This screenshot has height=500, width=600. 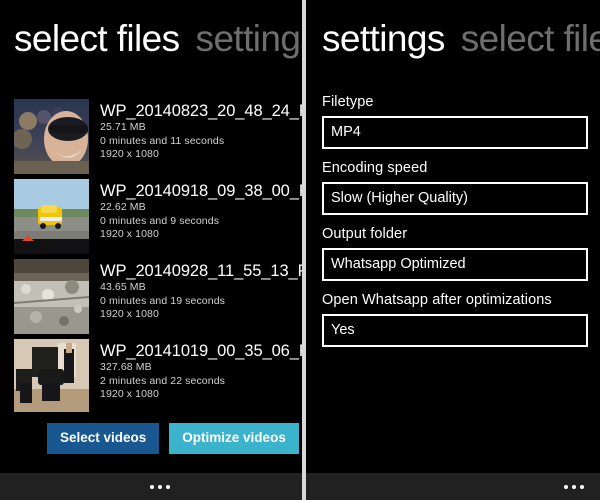 What do you see at coordinates (375, 168) in the screenshot?
I see `field-label: Encoding speed` at bounding box center [375, 168].